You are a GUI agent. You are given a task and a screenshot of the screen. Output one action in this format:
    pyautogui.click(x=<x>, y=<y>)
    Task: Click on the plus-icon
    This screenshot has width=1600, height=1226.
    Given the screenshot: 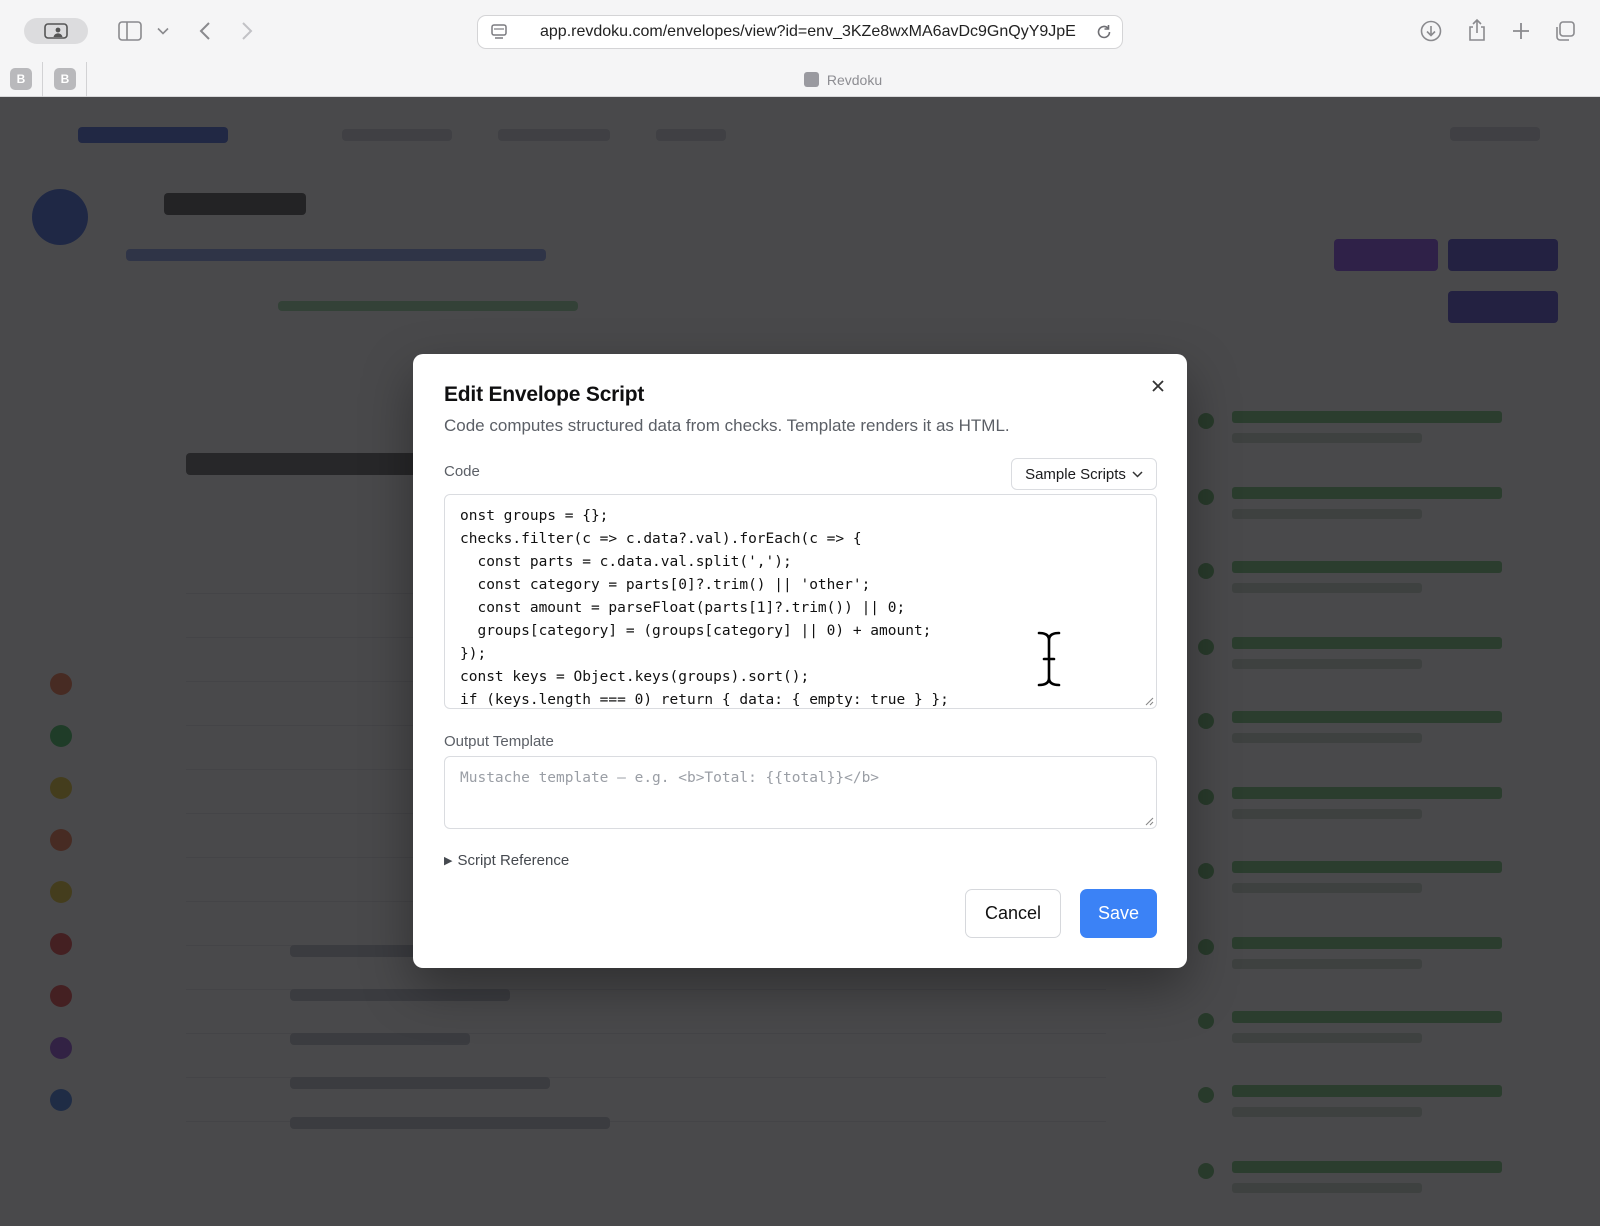 What is the action you would take?
    pyautogui.click(x=1521, y=31)
    